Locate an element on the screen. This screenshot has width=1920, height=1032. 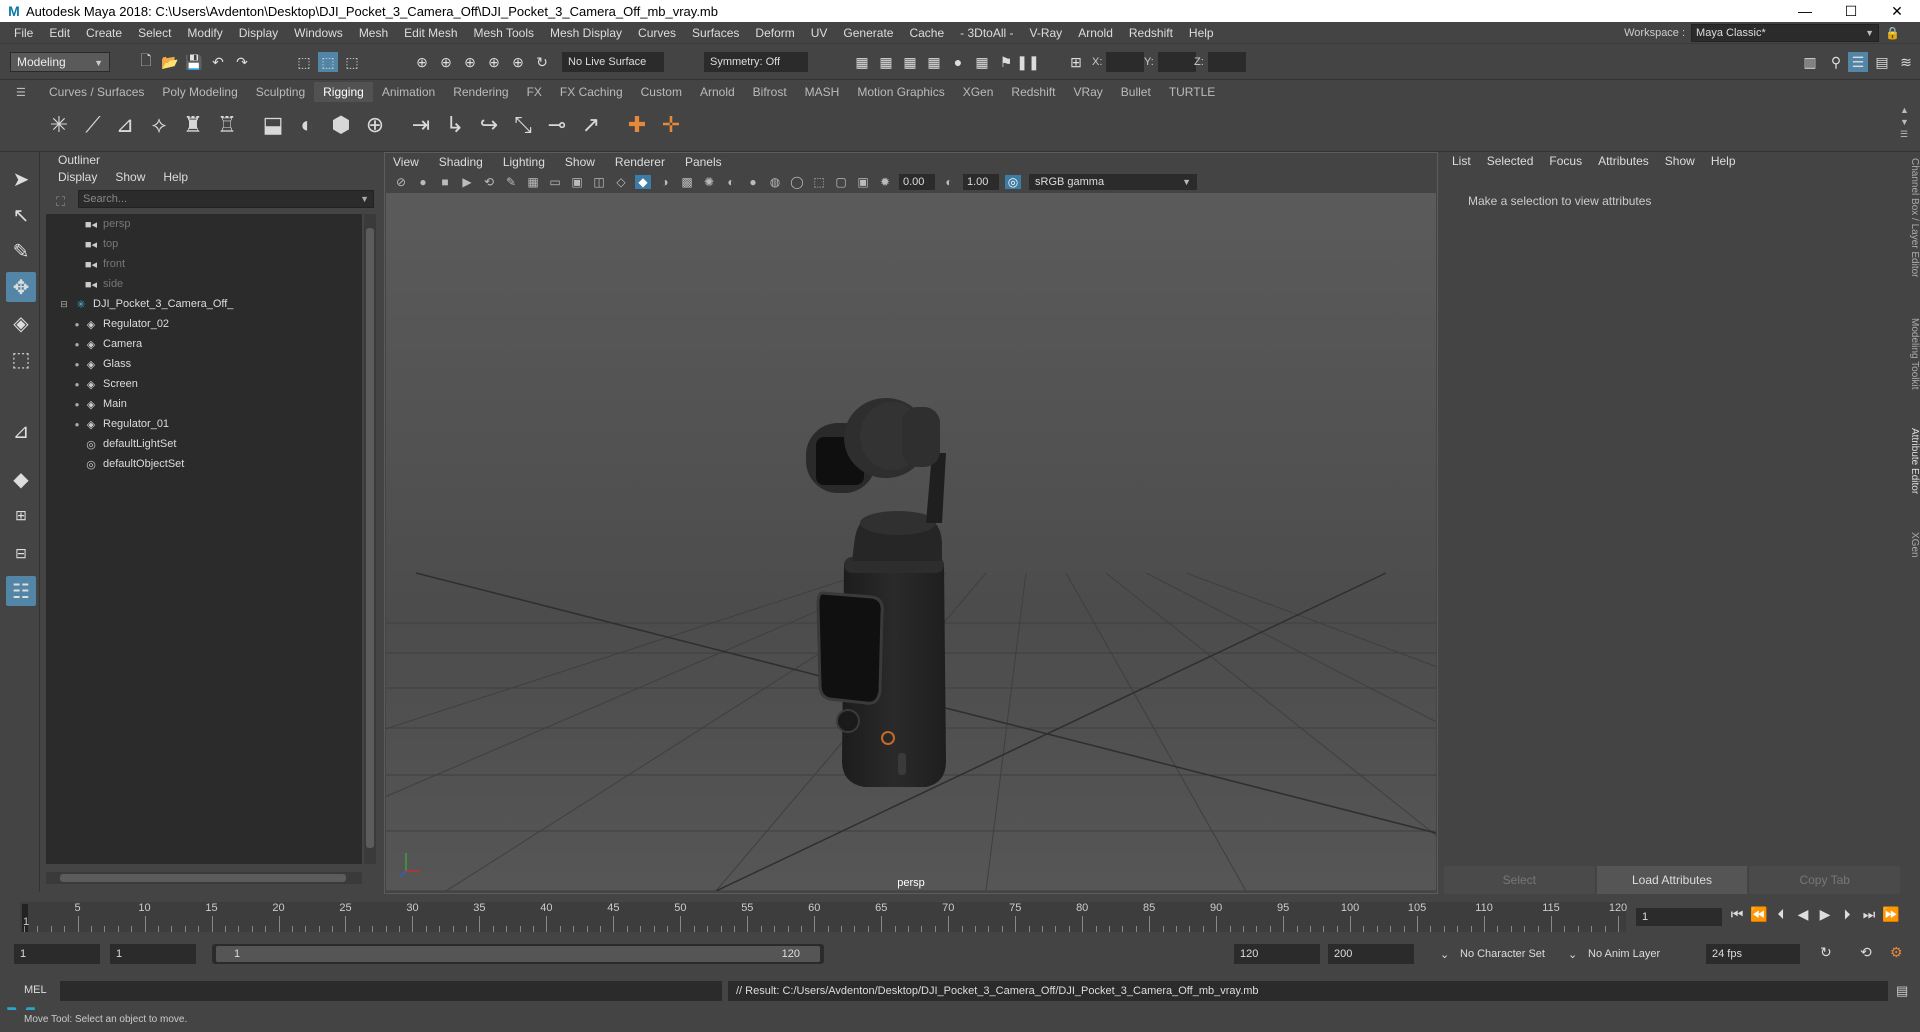
move-tool-icon: ✥ is located at coordinates (21, 287).